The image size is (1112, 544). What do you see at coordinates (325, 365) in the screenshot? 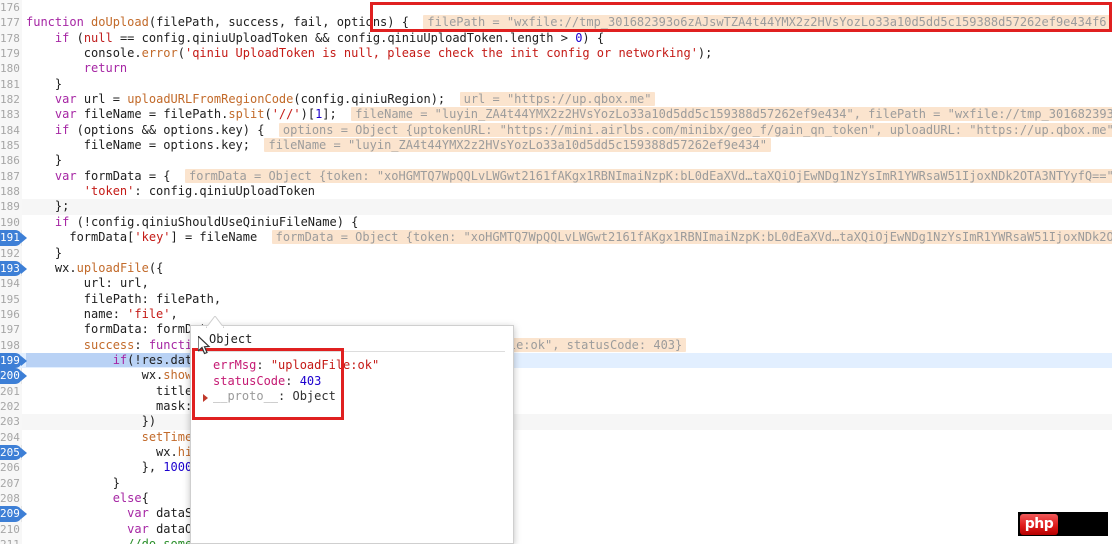
I see `property-value: "uploadFile:ok"` at bounding box center [325, 365].